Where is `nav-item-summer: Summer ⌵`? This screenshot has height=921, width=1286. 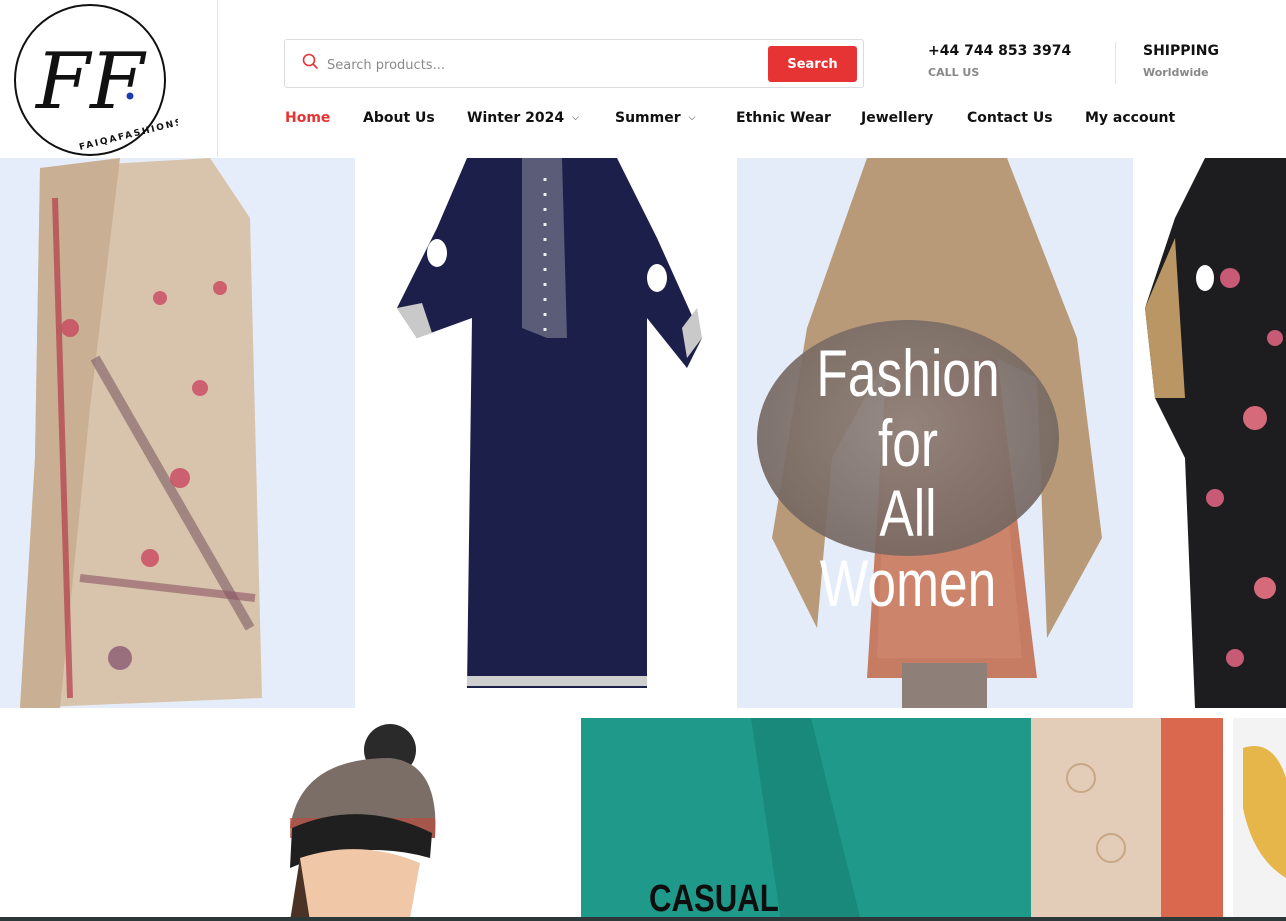 nav-item-summer: Summer ⌵ is located at coordinates (655, 118).